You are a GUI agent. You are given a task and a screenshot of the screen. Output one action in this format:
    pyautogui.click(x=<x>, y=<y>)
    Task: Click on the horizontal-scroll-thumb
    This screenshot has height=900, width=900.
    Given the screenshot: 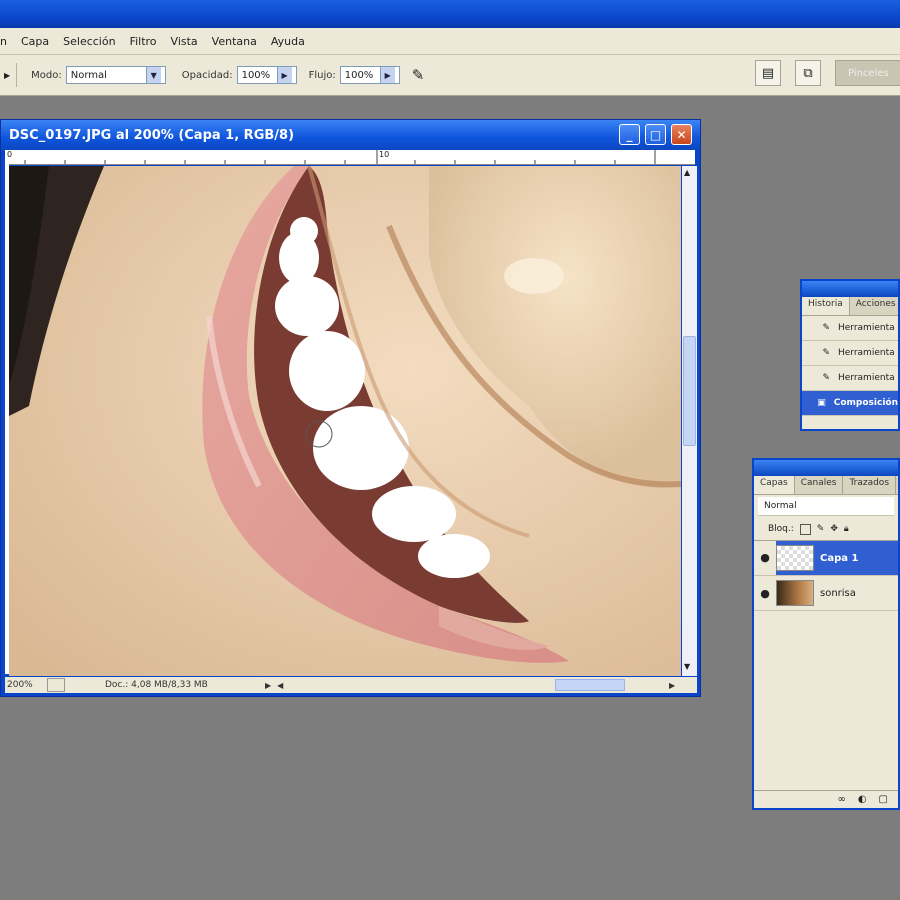 What is the action you would take?
    pyautogui.click(x=590, y=685)
    